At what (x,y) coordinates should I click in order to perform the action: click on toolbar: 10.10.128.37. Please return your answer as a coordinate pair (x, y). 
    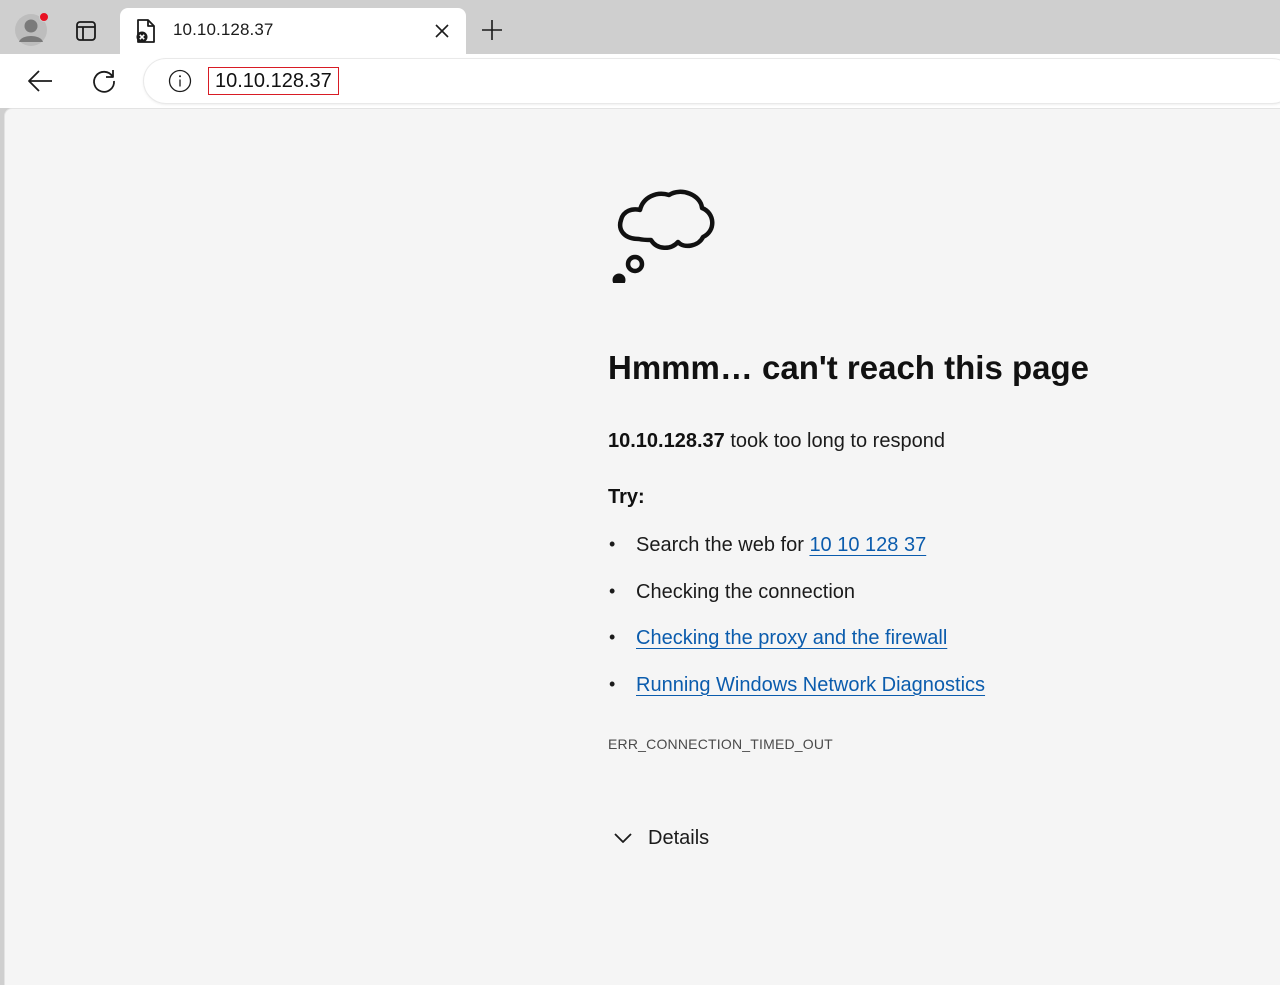
    Looking at the image, I should click on (640, 81).